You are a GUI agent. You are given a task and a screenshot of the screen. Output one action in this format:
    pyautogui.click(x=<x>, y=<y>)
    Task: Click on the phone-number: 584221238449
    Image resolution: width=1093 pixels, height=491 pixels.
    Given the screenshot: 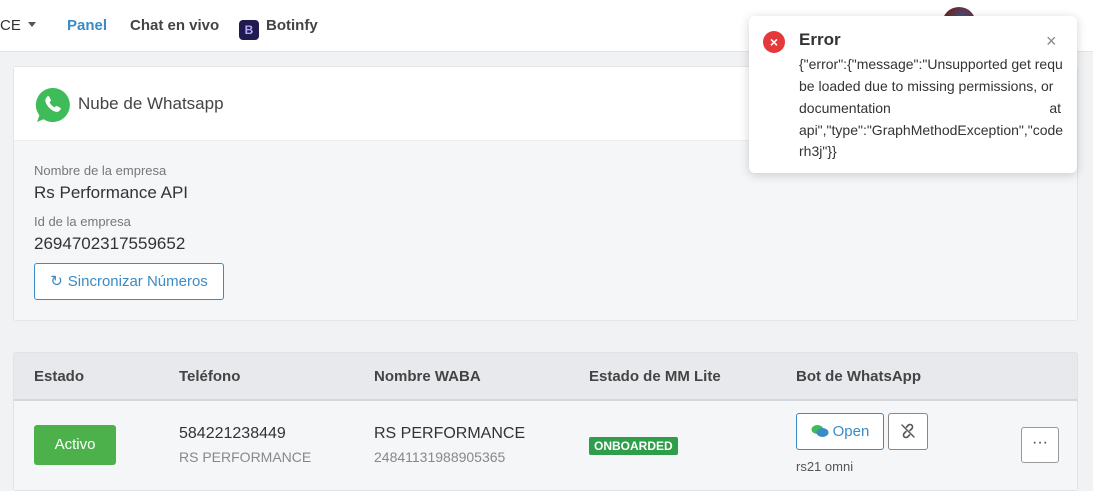 What is the action you would take?
    pyautogui.click(x=232, y=433)
    